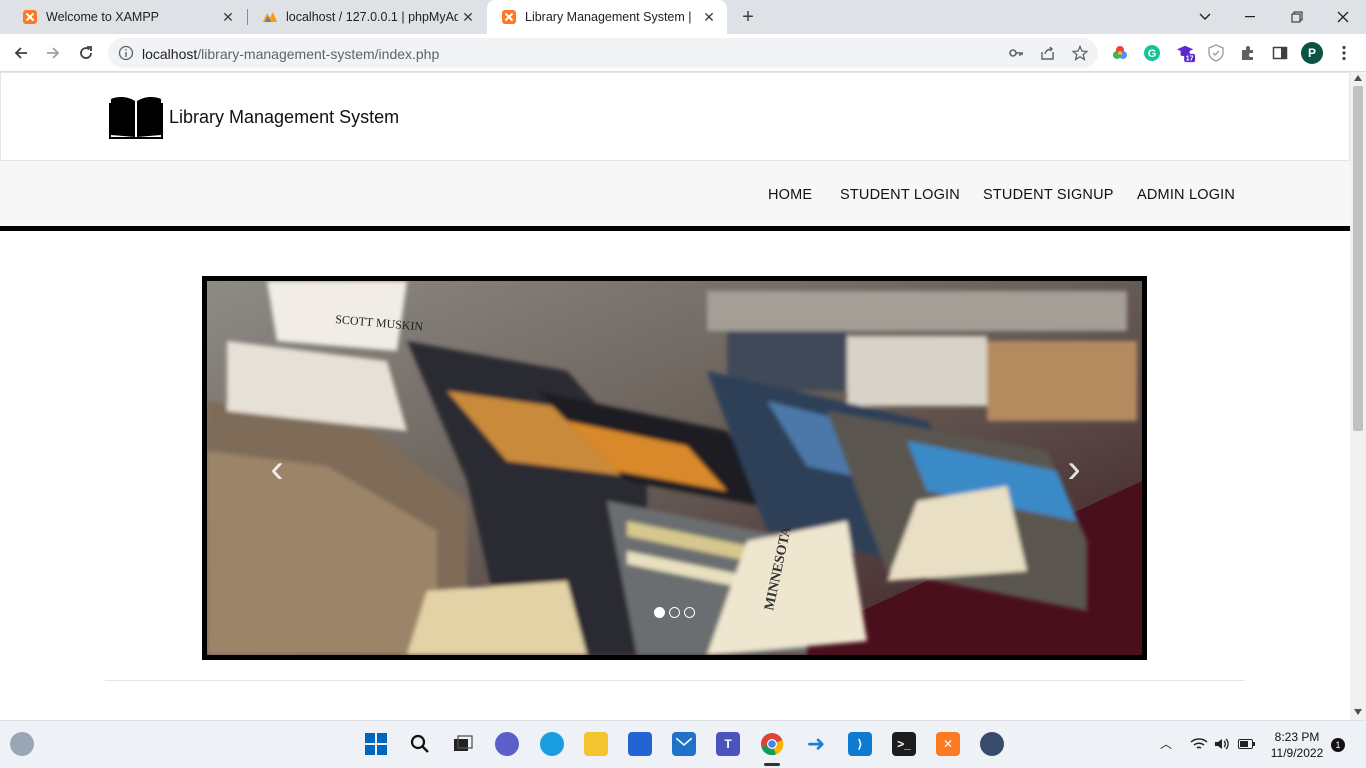 Image resolution: width=1366 pixels, height=768 pixels. Describe the element at coordinates (1297, 753) in the screenshot. I see `clock-date: 11/9/2022` at that location.